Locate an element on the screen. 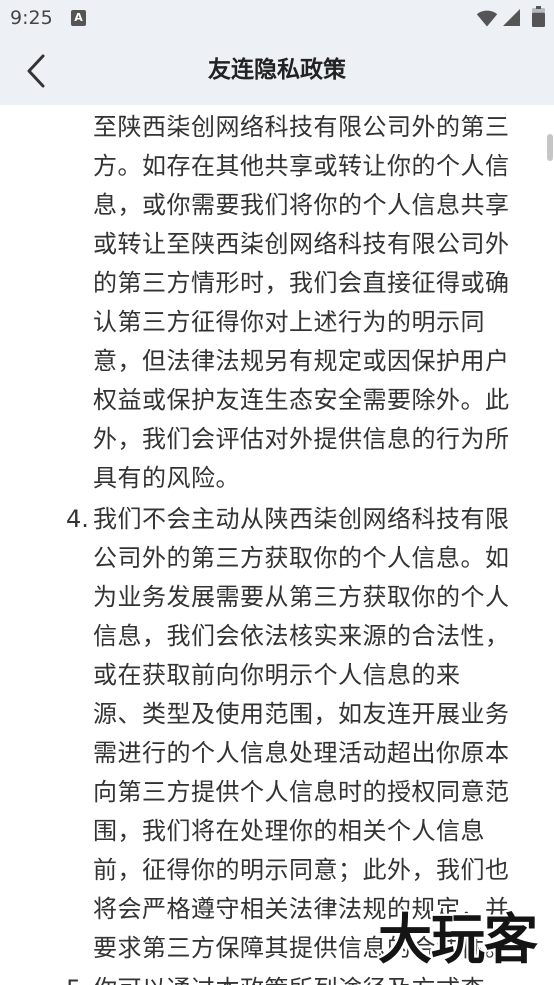 The height and width of the screenshot is (985, 554). policy-list-item-5: 5. 你可以通过本政策所列途径及方式查 is located at coordinates (277, 977).